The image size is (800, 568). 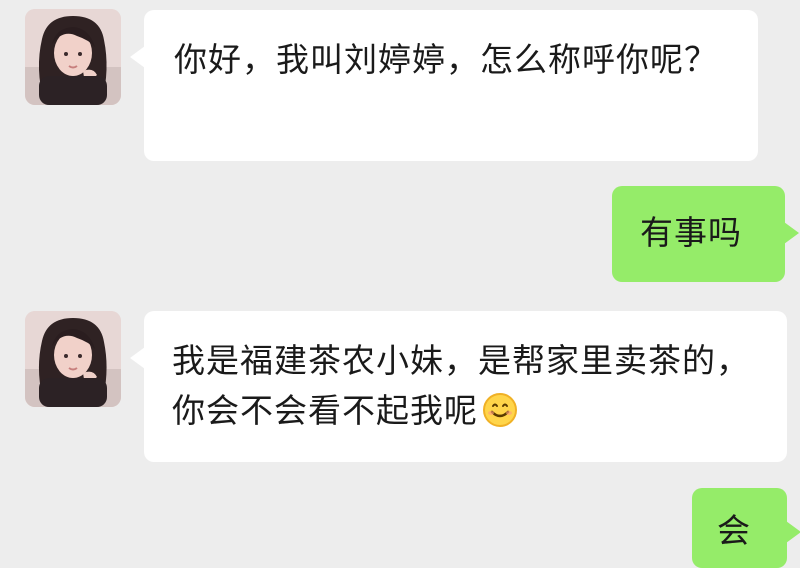 What do you see at coordinates (734, 530) in the screenshot?
I see `message-text: 会` at bounding box center [734, 530].